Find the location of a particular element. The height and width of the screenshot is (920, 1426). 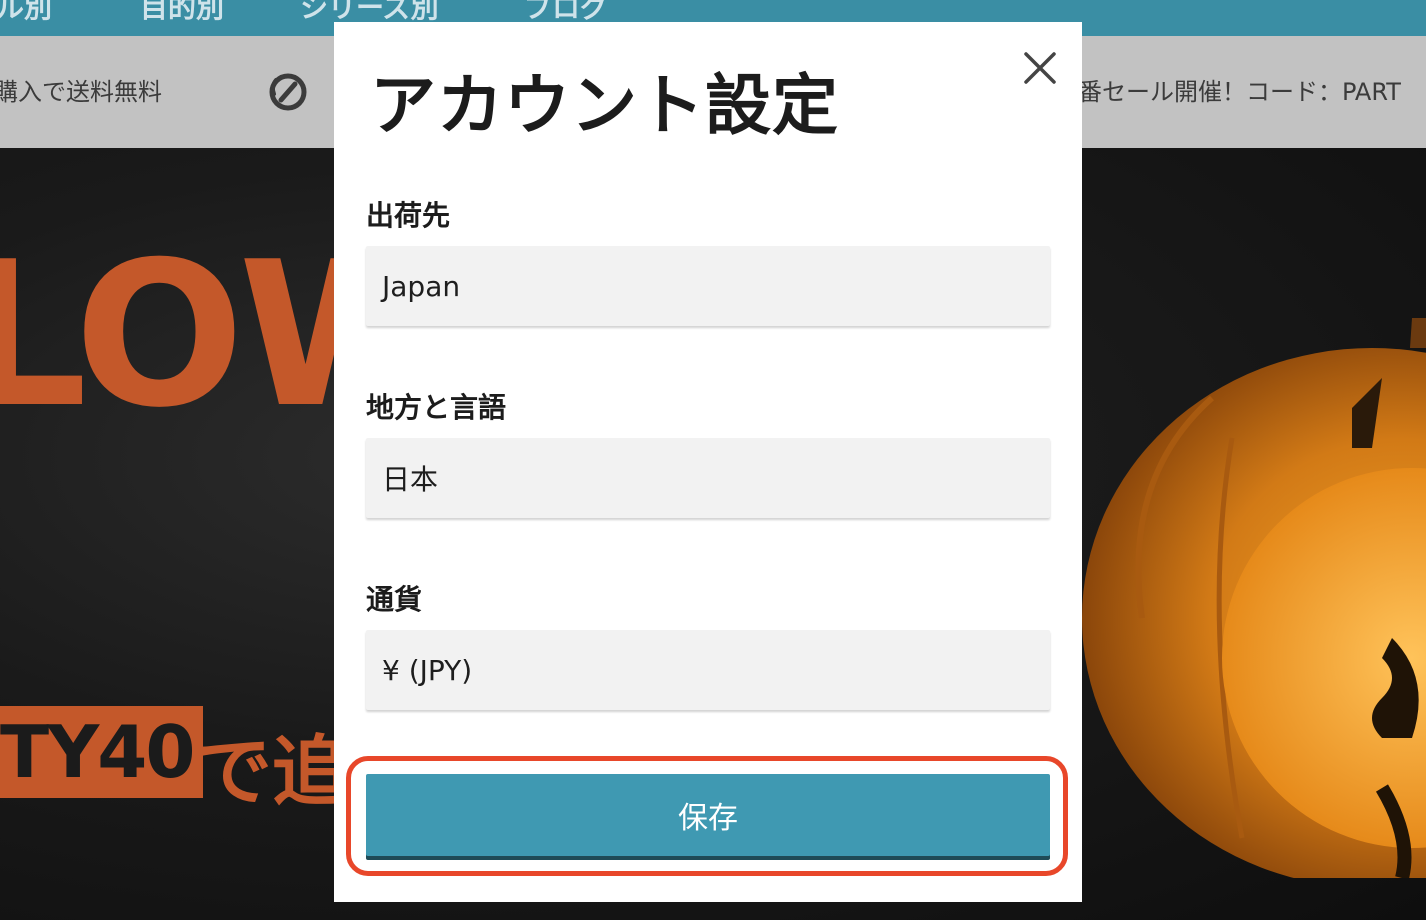

save-button: 保存 is located at coordinates (708, 815).